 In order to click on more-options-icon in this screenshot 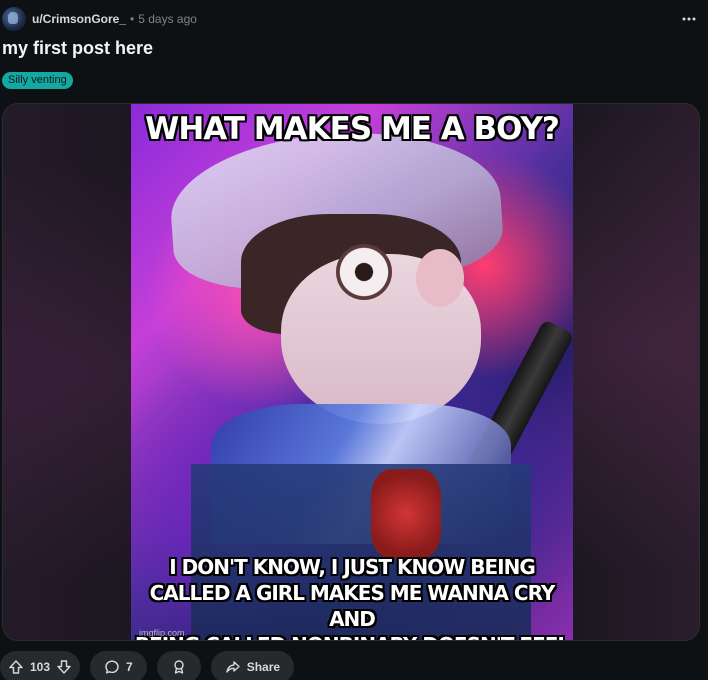, I will do `click(689, 19)`.